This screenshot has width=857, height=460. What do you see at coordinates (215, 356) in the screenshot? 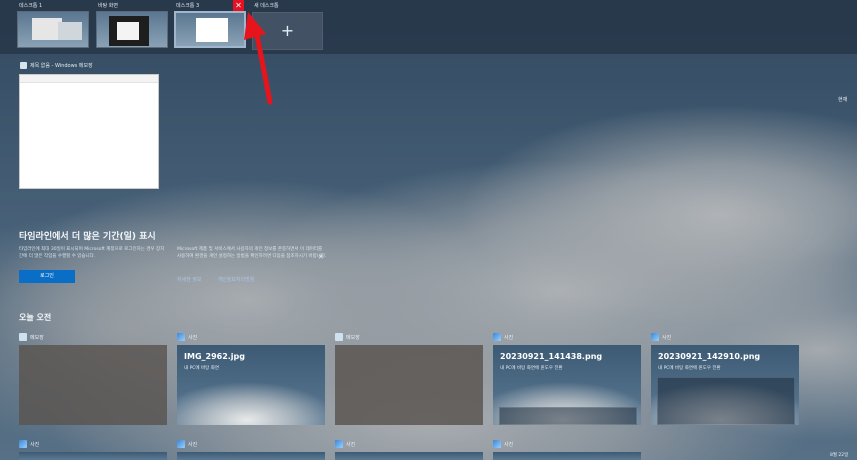
I see `card-title: IMG_2962.jpg` at bounding box center [215, 356].